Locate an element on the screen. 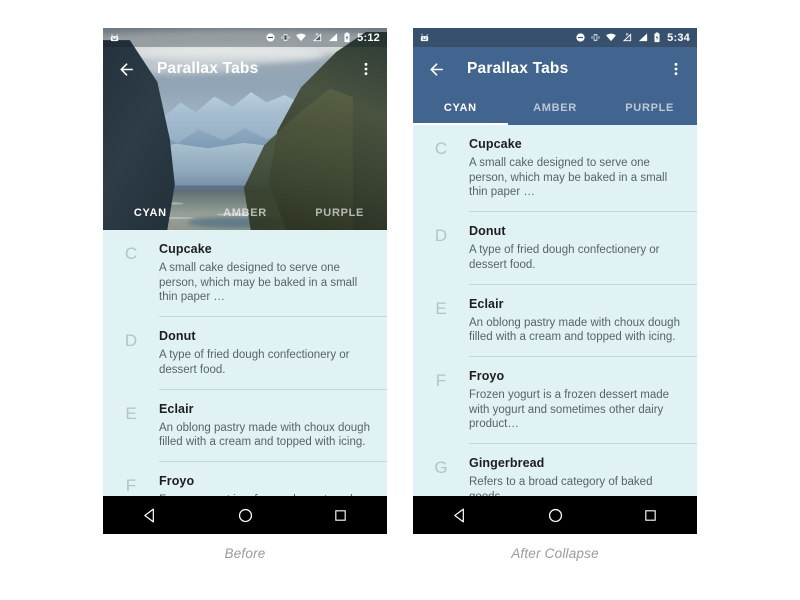 The width and height of the screenshot is (800, 600). wifi-icon is located at coordinates (611, 37).